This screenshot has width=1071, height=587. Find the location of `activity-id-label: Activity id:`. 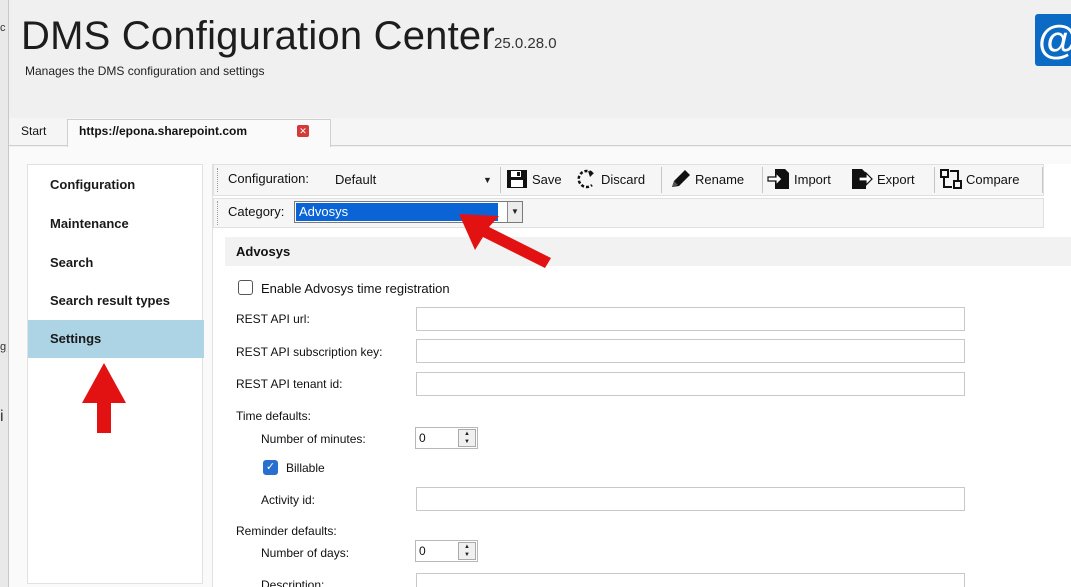

activity-id-label: Activity id: is located at coordinates (288, 500).